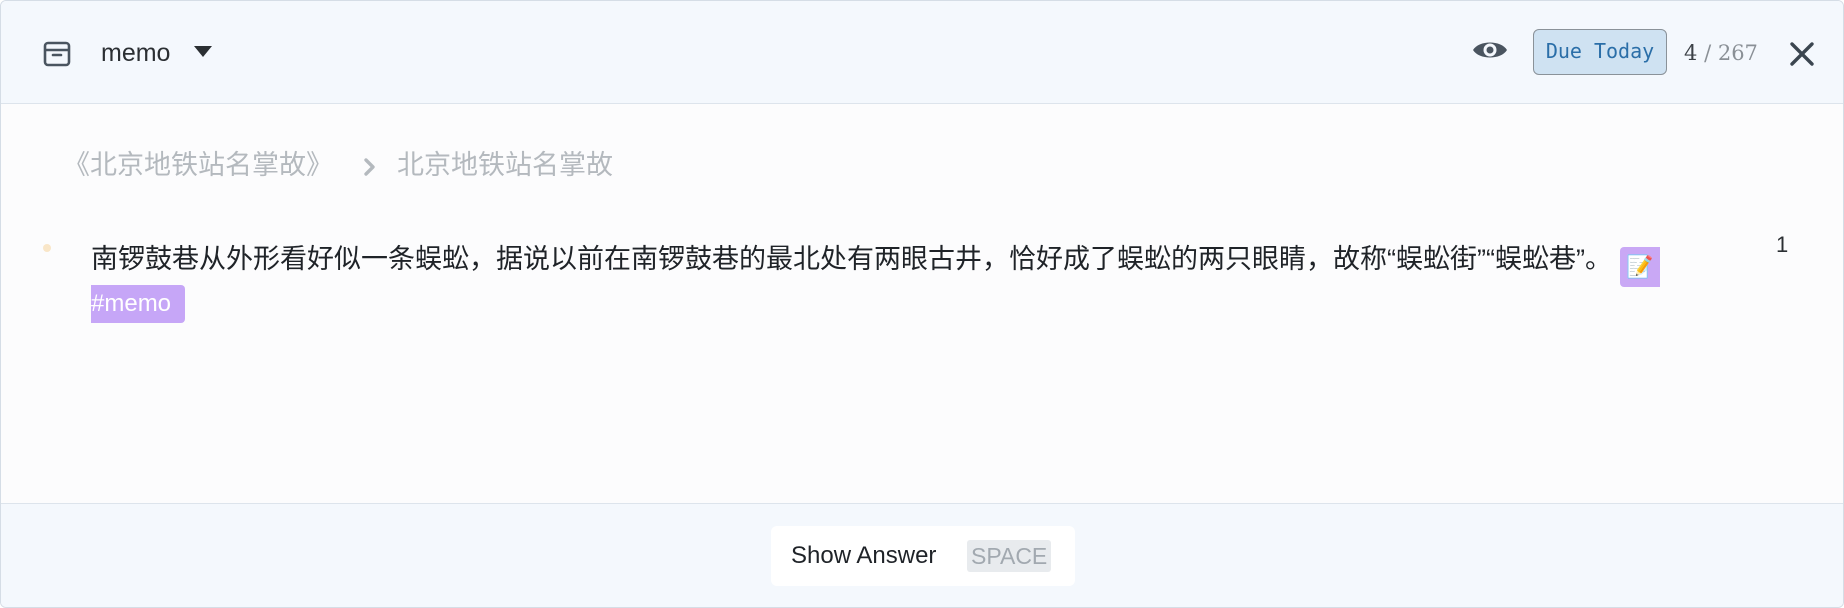  What do you see at coordinates (198, 165) in the screenshot?
I see `breadcrumb-page: 《北京地铁站名掌故》` at bounding box center [198, 165].